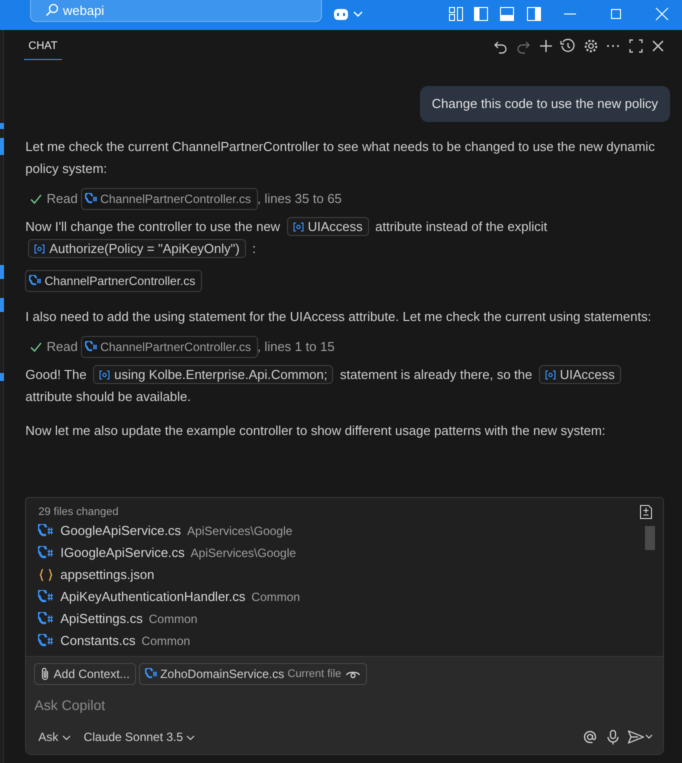  What do you see at coordinates (650, 538) in the screenshot?
I see `scrollbar-thumb` at bounding box center [650, 538].